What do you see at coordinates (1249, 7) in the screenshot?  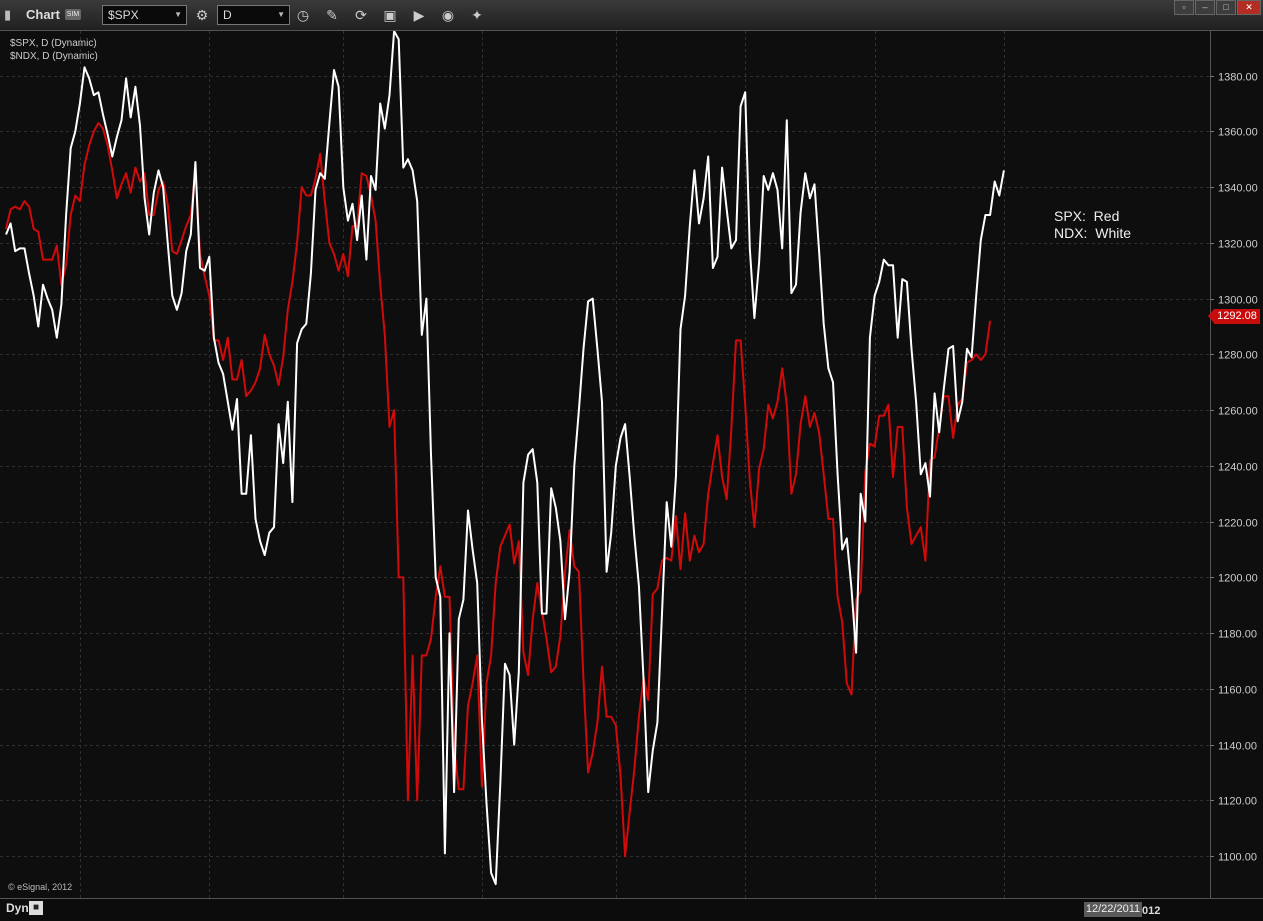 I see `close-button: ✕` at bounding box center [1249, 7].